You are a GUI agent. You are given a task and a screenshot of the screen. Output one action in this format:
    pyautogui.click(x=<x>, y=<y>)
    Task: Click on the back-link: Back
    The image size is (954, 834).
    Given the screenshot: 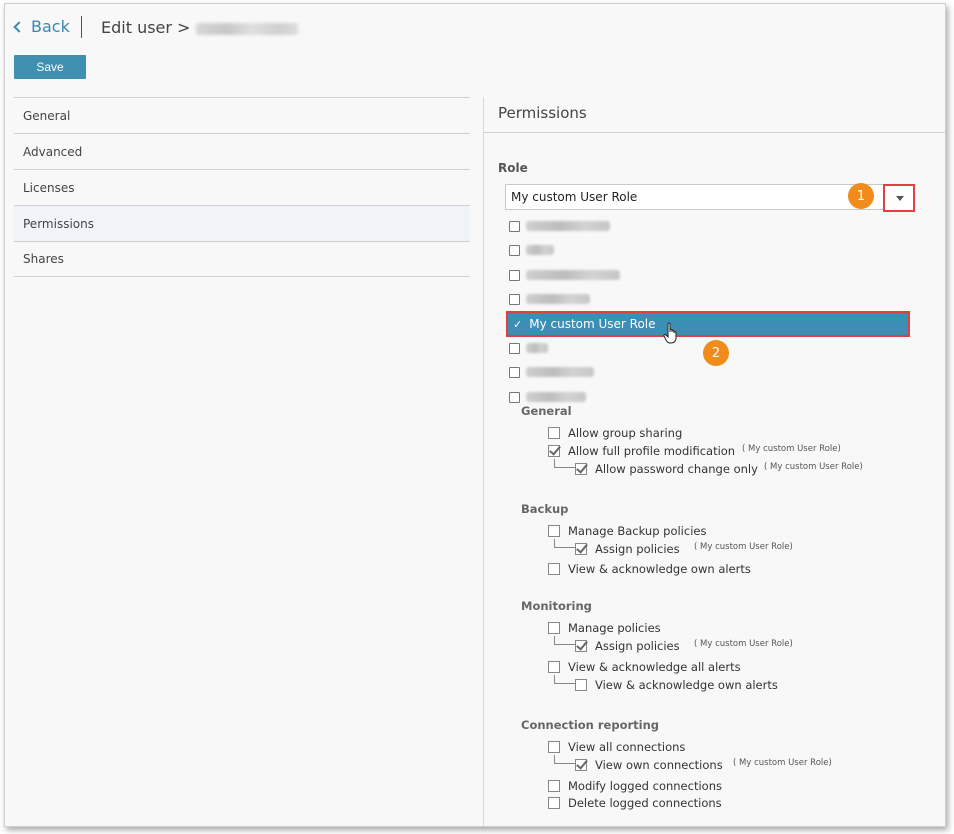 What is the action you would take?
    pyautogui.click(x=41, y=26)
    